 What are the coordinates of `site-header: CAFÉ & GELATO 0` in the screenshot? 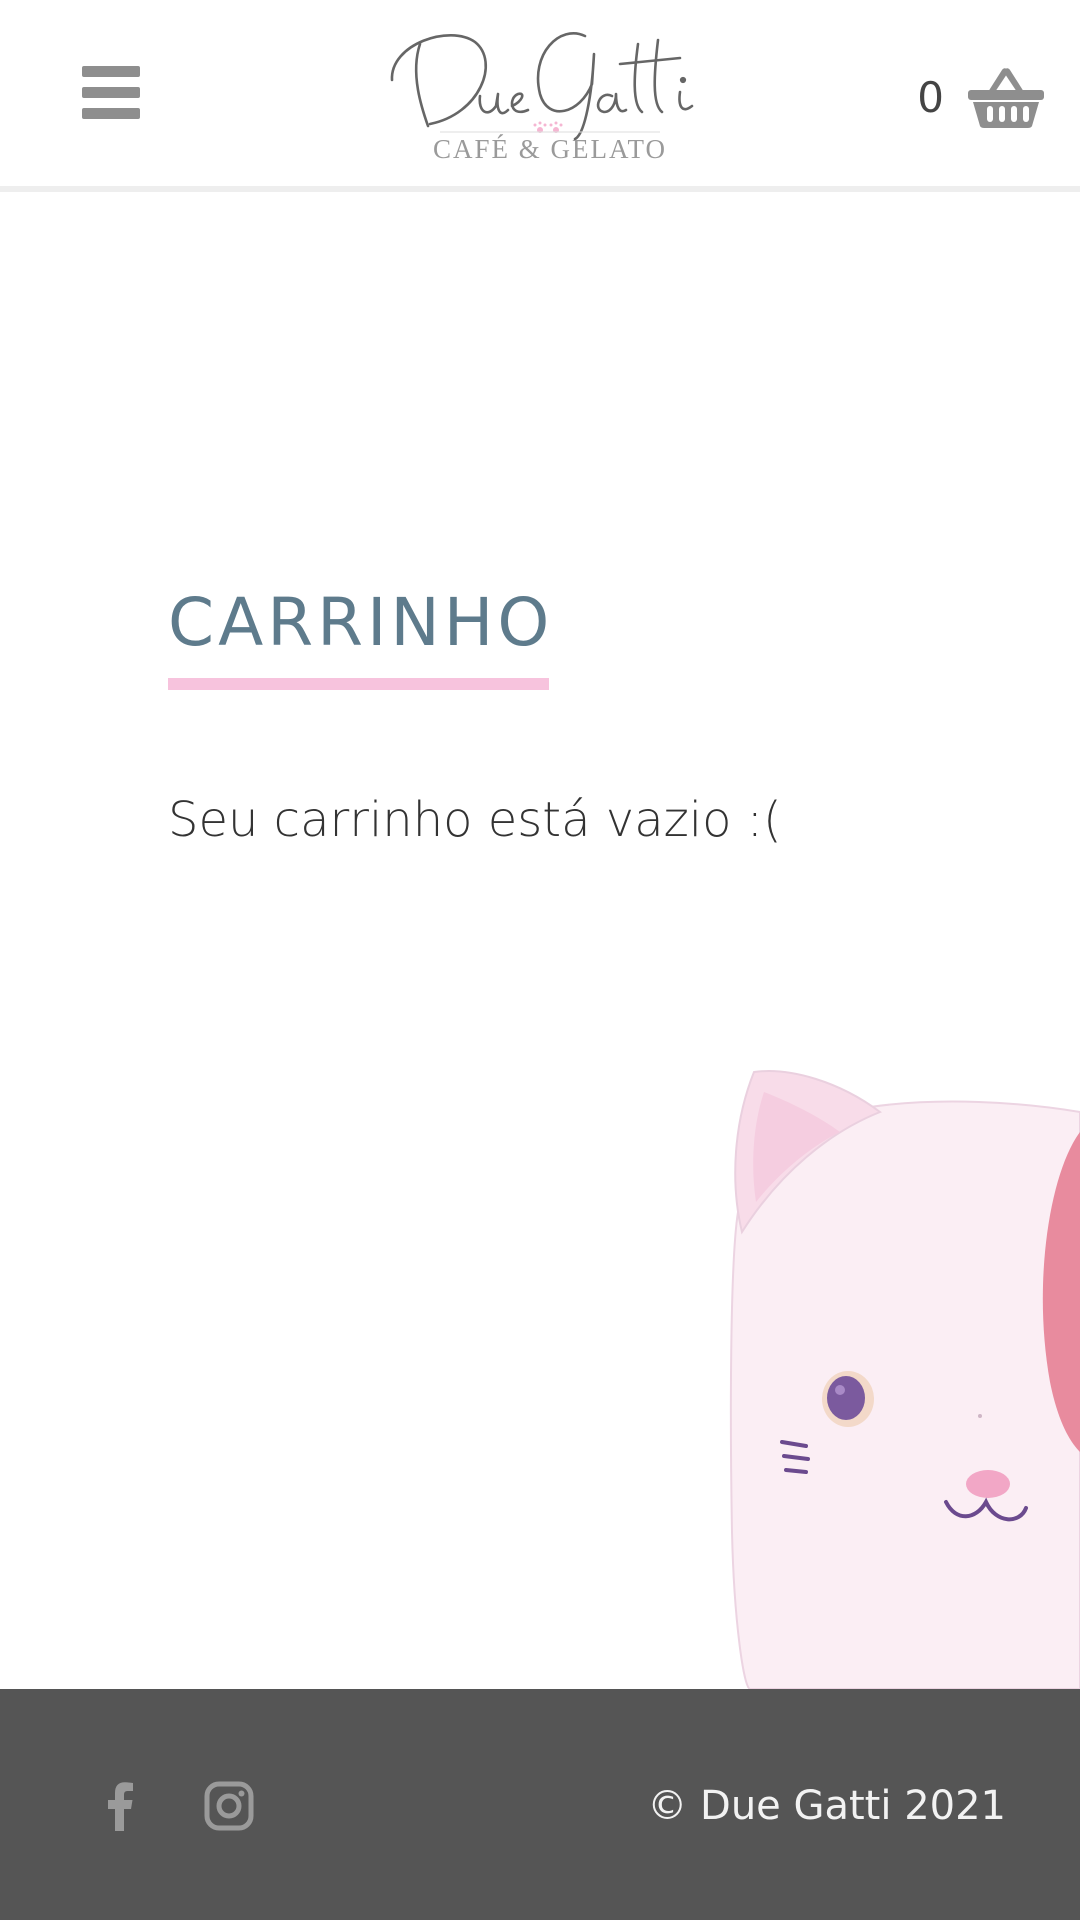 It's located at (540, 96).